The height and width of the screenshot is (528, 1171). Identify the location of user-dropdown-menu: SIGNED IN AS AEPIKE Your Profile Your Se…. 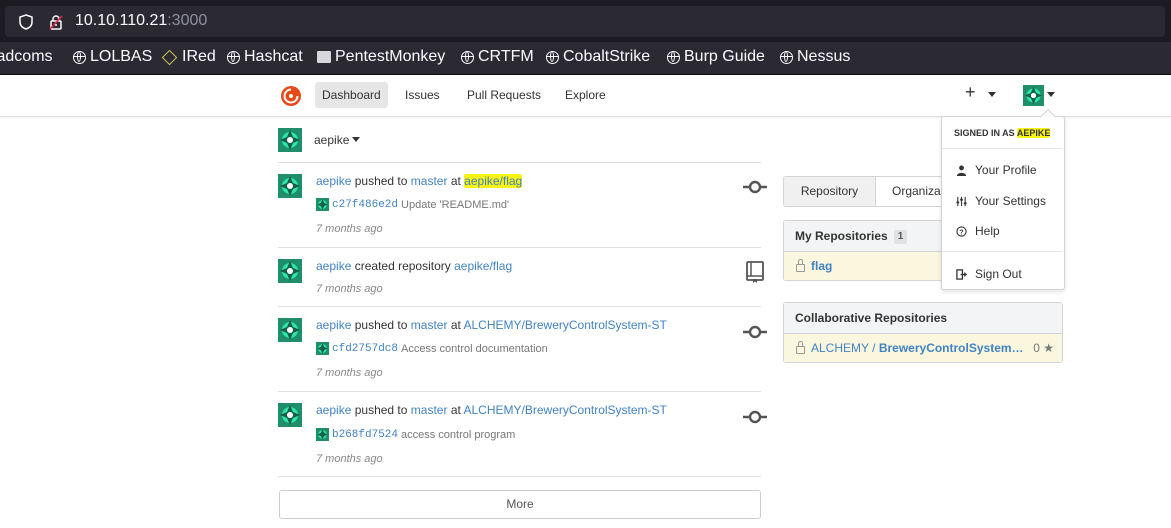
(1003, 203).